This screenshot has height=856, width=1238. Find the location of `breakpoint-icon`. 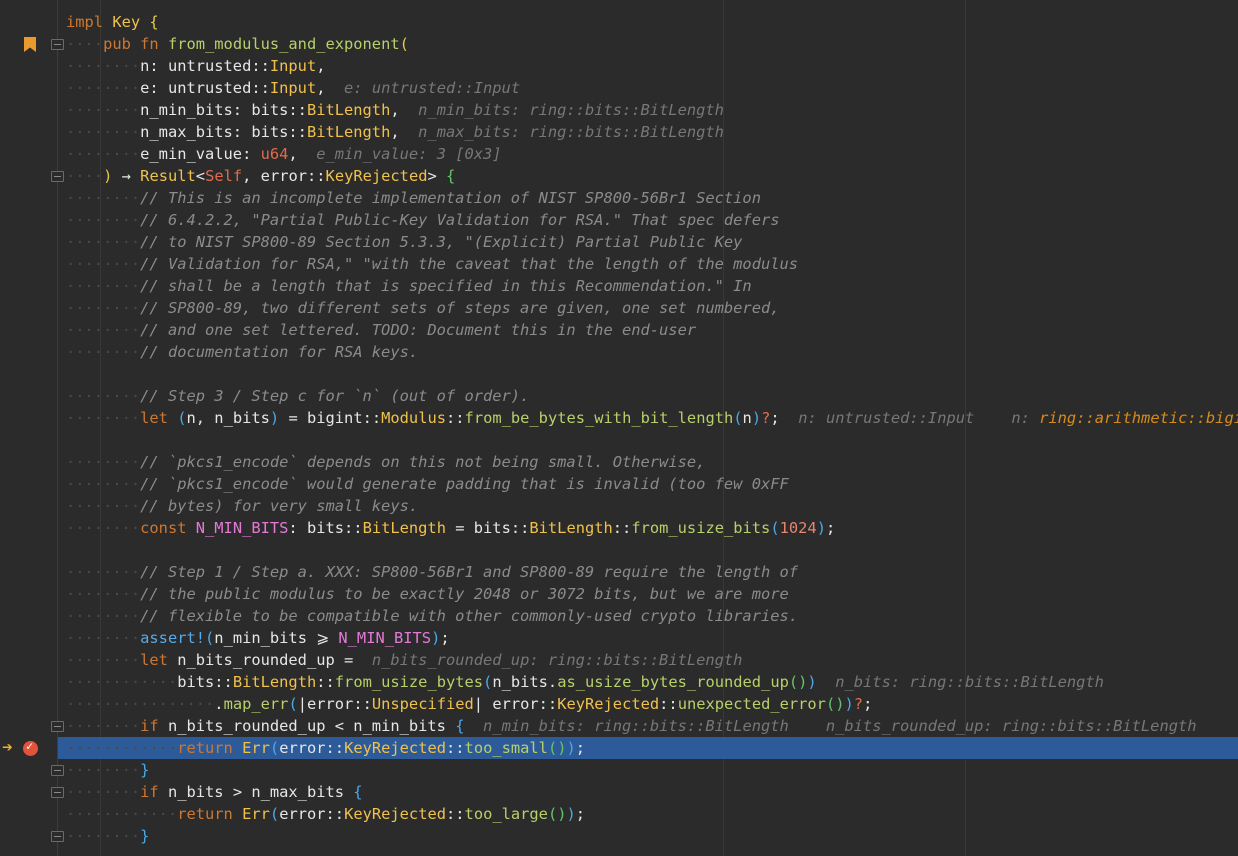

breakpoint-icon is located at coordinates (30, 747).